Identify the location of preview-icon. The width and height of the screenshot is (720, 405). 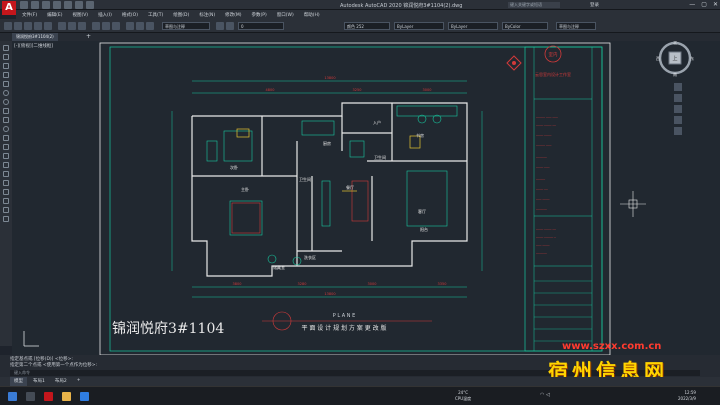
(48, 26).